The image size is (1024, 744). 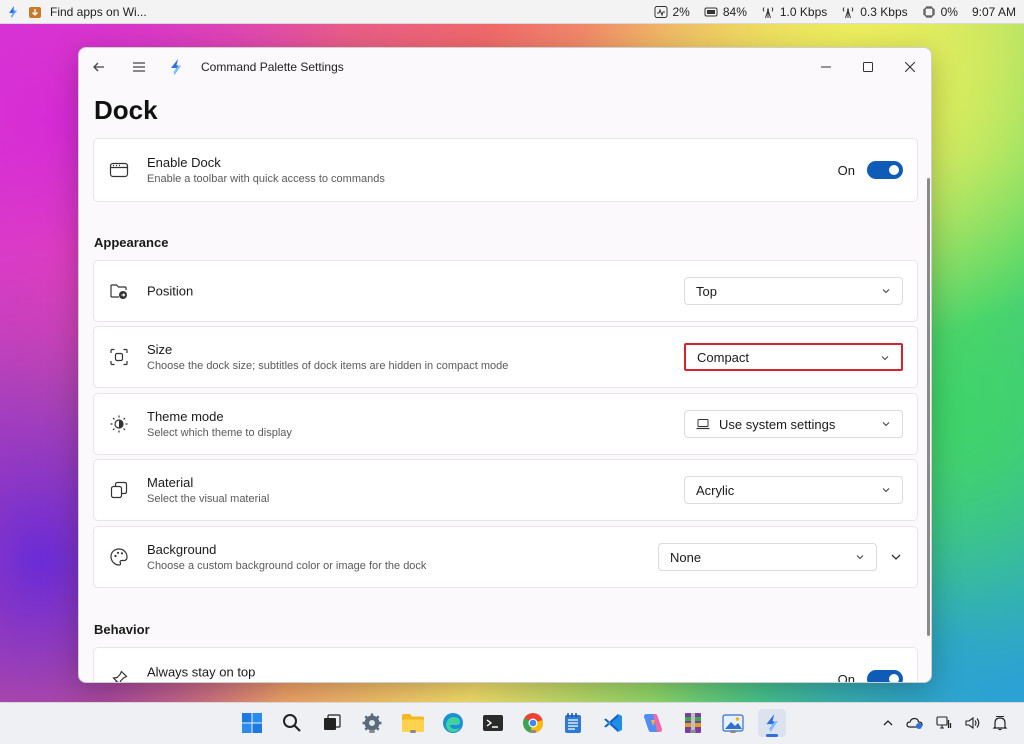 I want to click on upload-value: 0.3 Kbps, so click(x=884, y=11).